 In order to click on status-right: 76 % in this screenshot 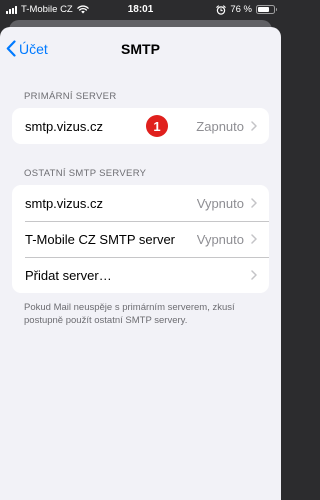, I will do `click(246, 9)`.